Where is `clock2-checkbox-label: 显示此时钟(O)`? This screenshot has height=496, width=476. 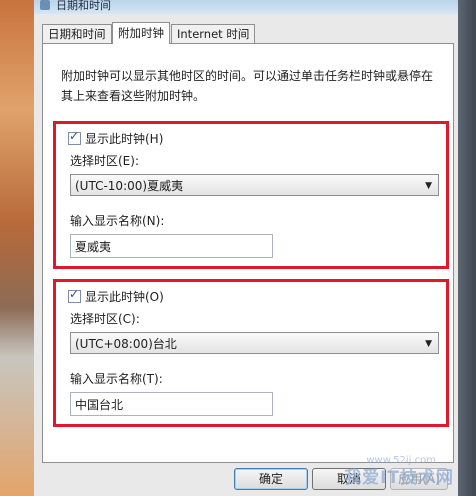
clock2-checkbox-label: 显示此时钟(O) is located at coordinates (124, 296).